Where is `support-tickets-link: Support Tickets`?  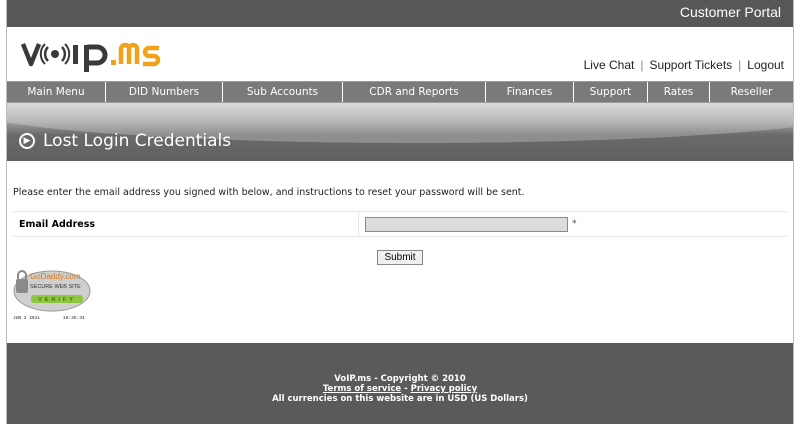 support-tickets-link: Support Tickets is located at coordinates (690, 65).